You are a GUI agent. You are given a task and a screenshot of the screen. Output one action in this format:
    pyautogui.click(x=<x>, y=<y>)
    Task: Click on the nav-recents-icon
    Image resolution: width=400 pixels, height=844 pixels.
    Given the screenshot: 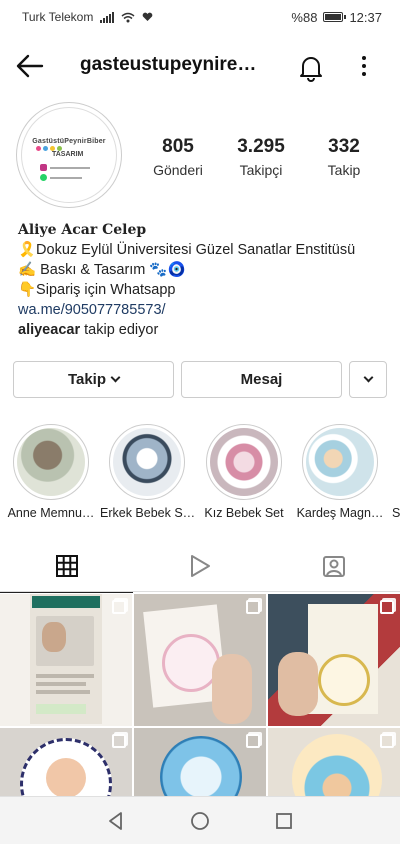 What is the action you would take?
    pyautogui.click(x=284, y=821)
    